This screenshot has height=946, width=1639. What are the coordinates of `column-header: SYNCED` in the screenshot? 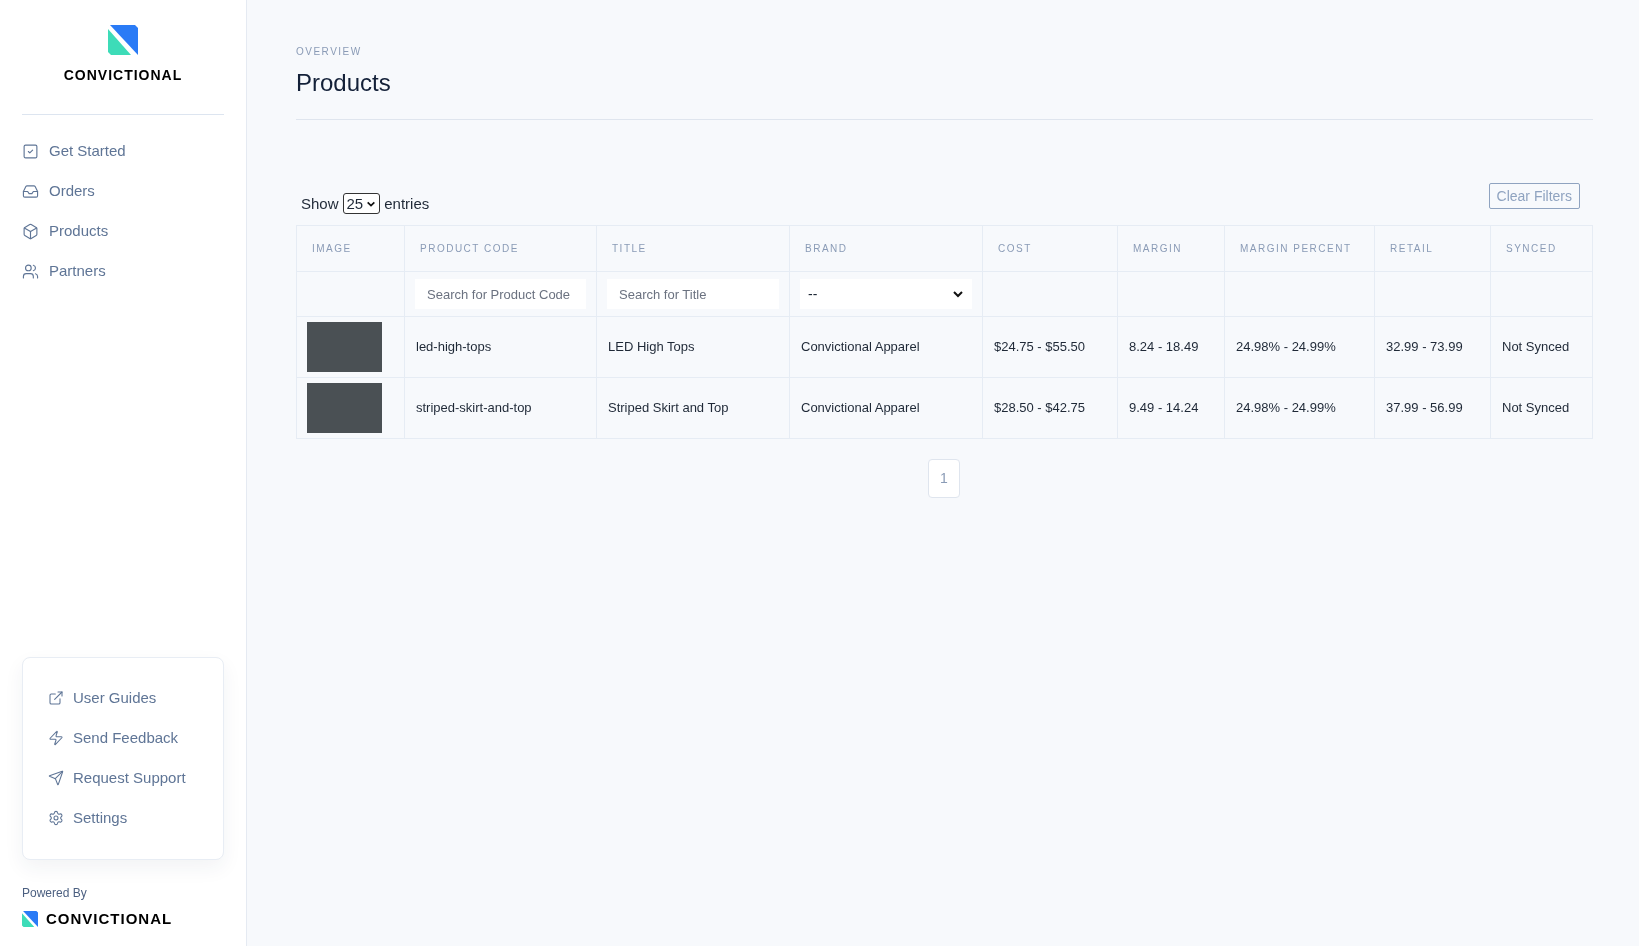 It's located at (1541, 248).